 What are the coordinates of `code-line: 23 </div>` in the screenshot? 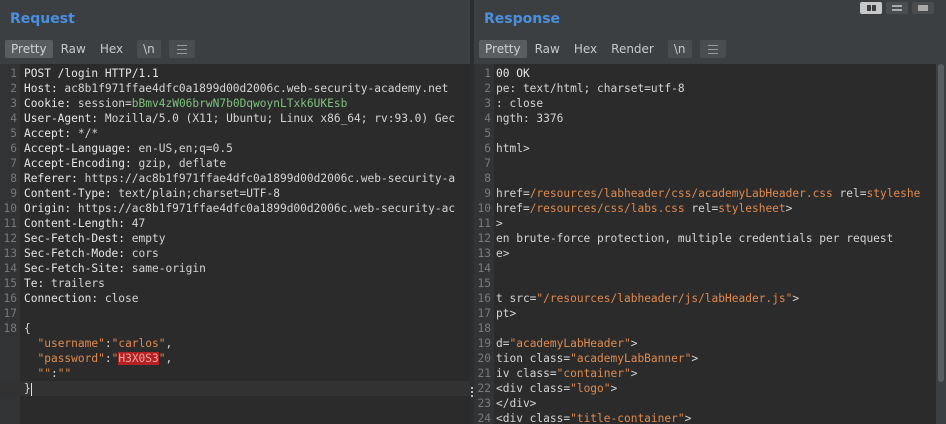 It's located at (705, 403).